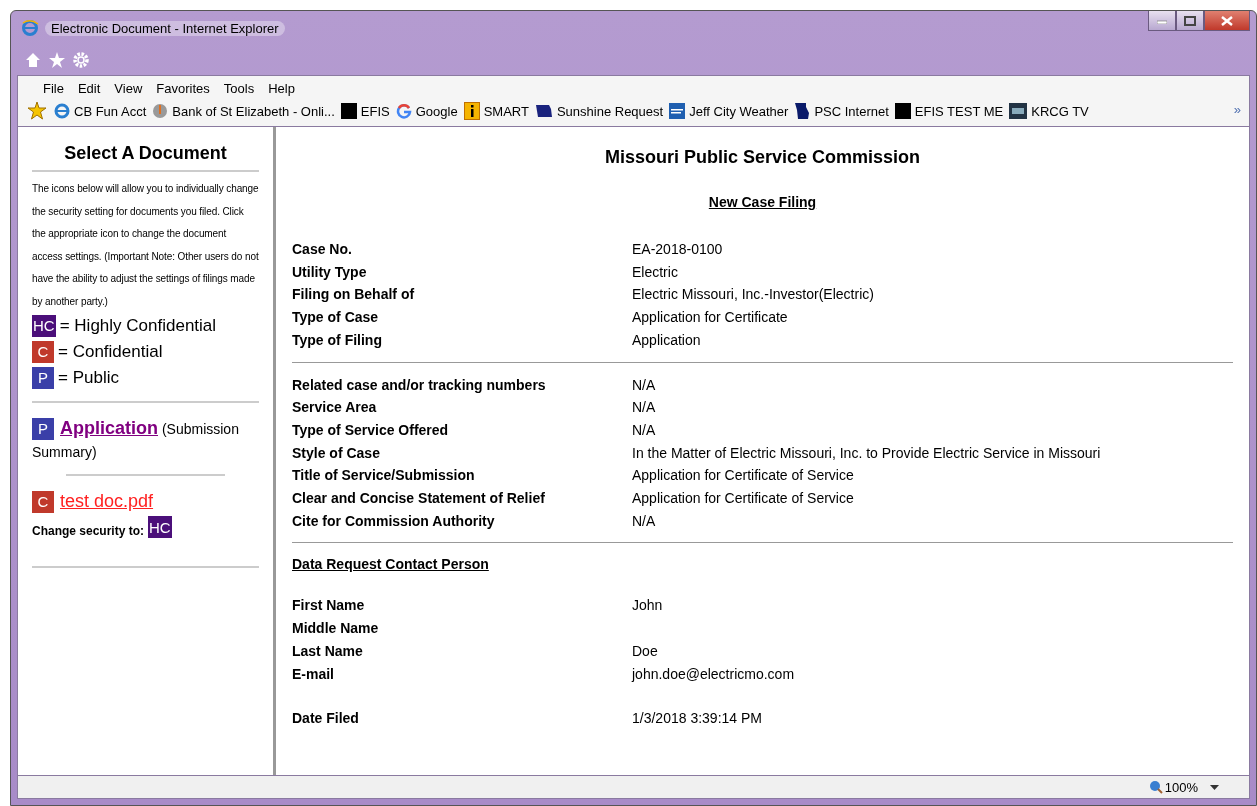 The width and height of the screenshot is (1257, 806). What do you see at coordinates (145, 149) in the screenshot?
I see `sidebar-title: Select A Document` at bounding box center [145, 149].